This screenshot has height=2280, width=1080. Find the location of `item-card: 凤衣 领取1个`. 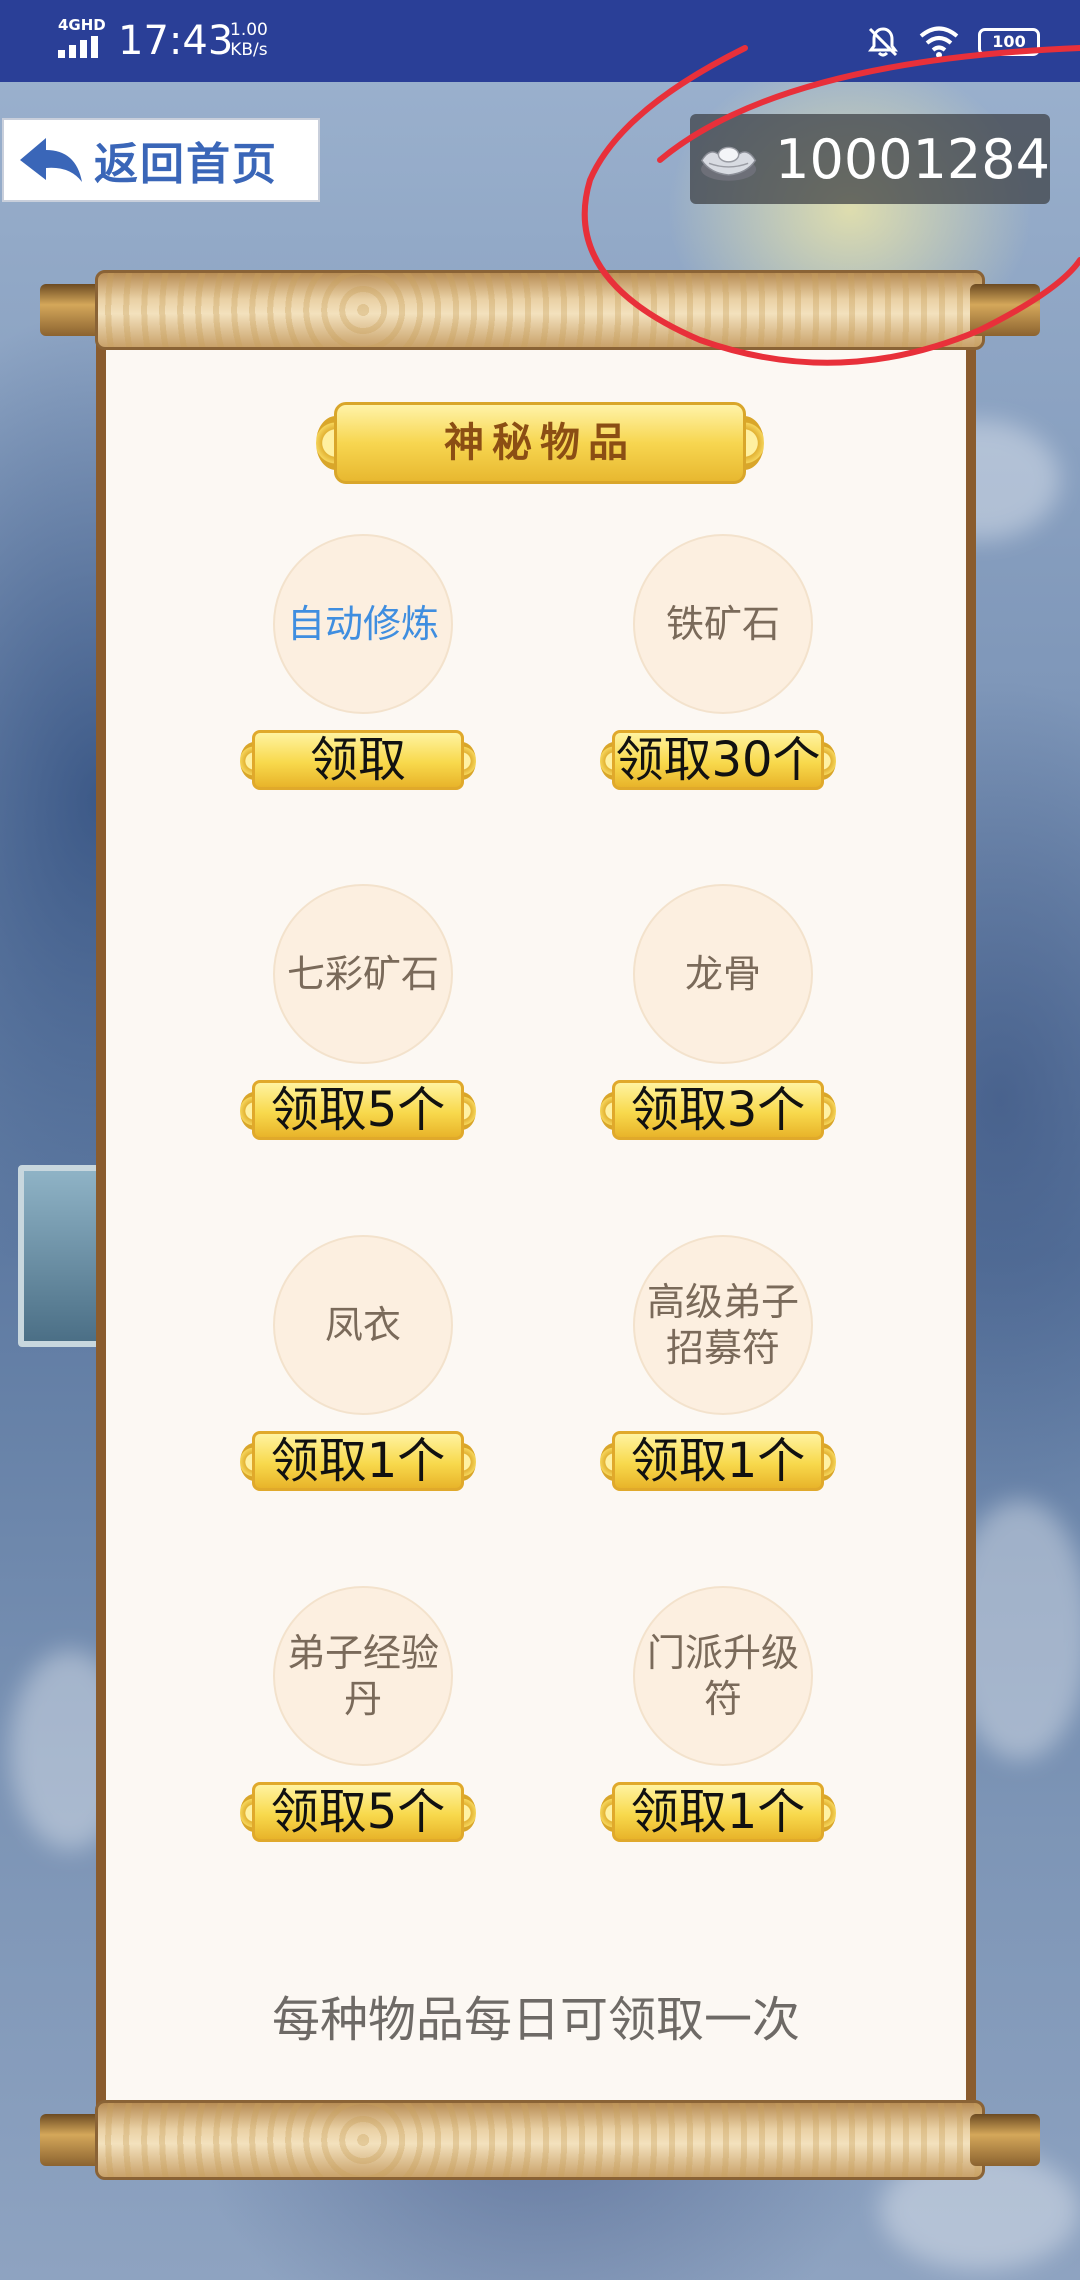

item-card: 凤衣 领取1个 is located at coordinates (363, 1365).